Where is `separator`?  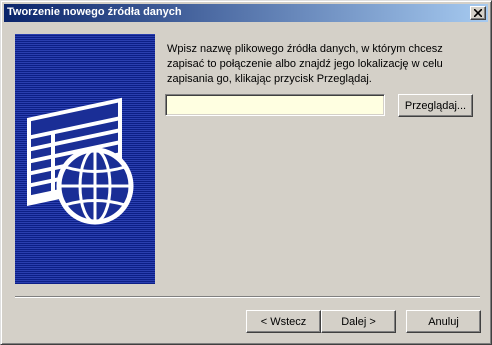 separator is located at coordinates (247, 297).